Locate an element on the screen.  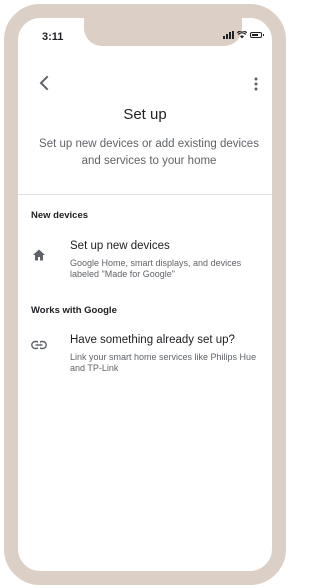
item-title: Have something already set up? is located at coordinates (152, 340).